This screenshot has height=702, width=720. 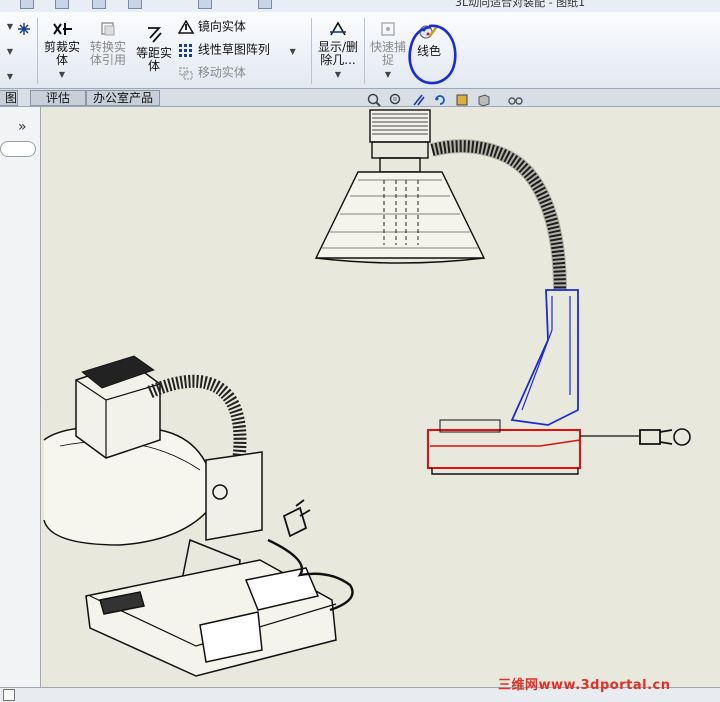 What do you see at coordinates (25, 397) in the screenshot?
I see `feature-manager-panel: » ◂` at bounding box center [25, 397].